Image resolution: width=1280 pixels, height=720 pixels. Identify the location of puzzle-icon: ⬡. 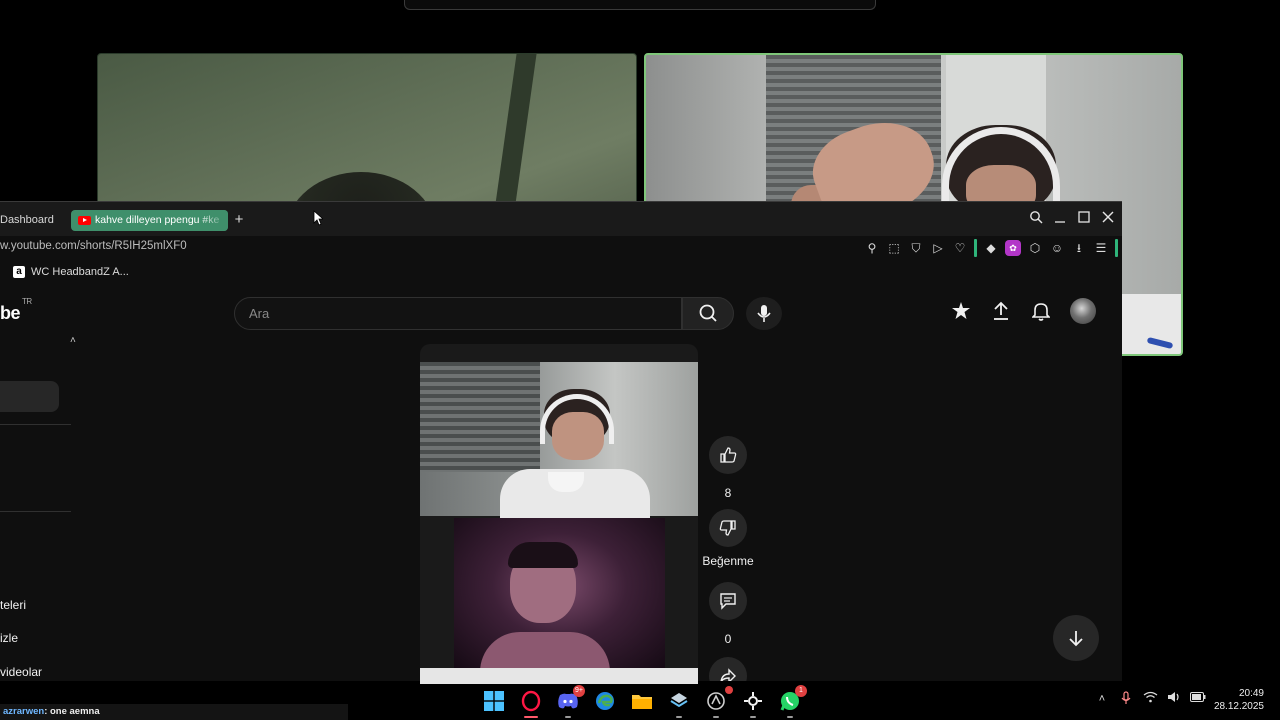
(1035, 248).